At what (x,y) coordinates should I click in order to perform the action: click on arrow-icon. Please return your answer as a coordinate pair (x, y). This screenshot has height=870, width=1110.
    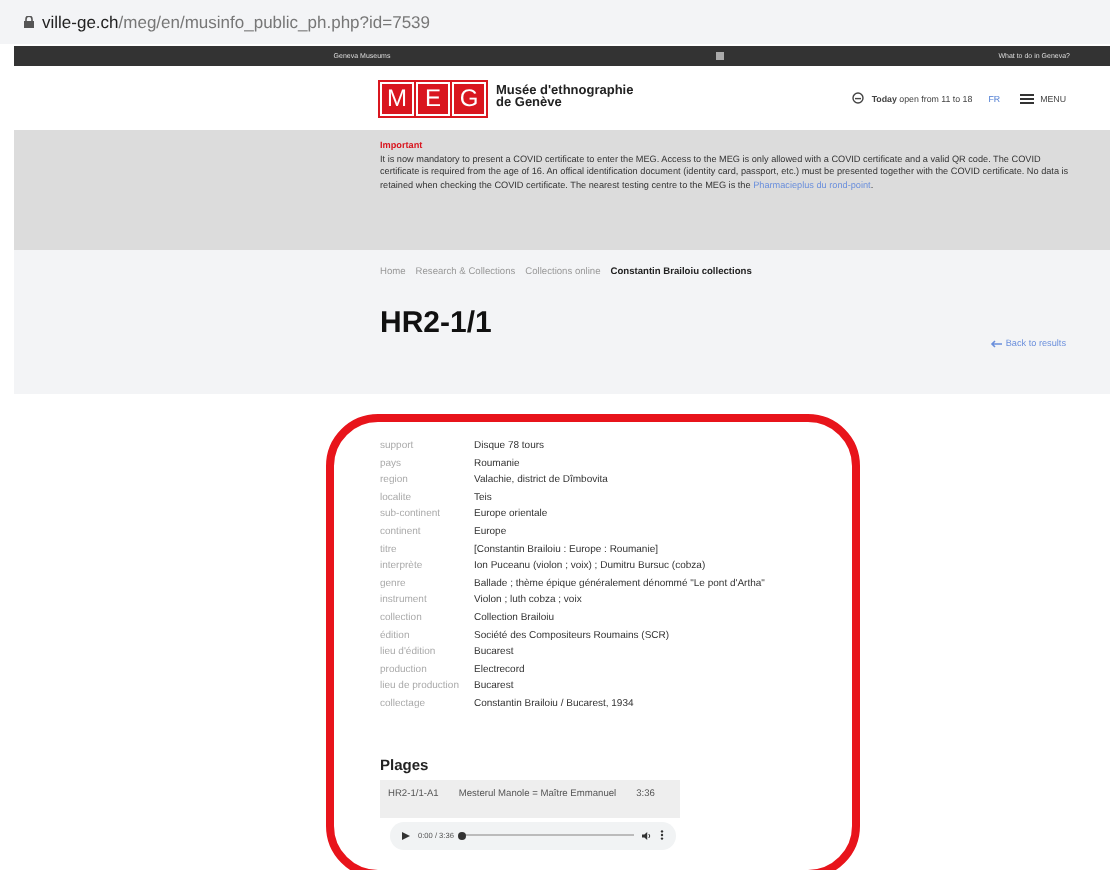
    Looking at the image, I should click on (995, 343).